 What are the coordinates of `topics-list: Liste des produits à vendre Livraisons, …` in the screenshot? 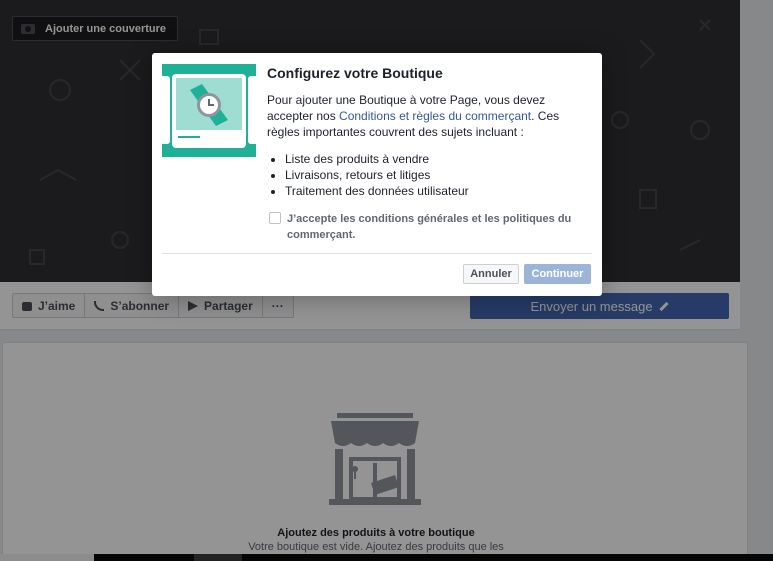 It's located at (377, 175).